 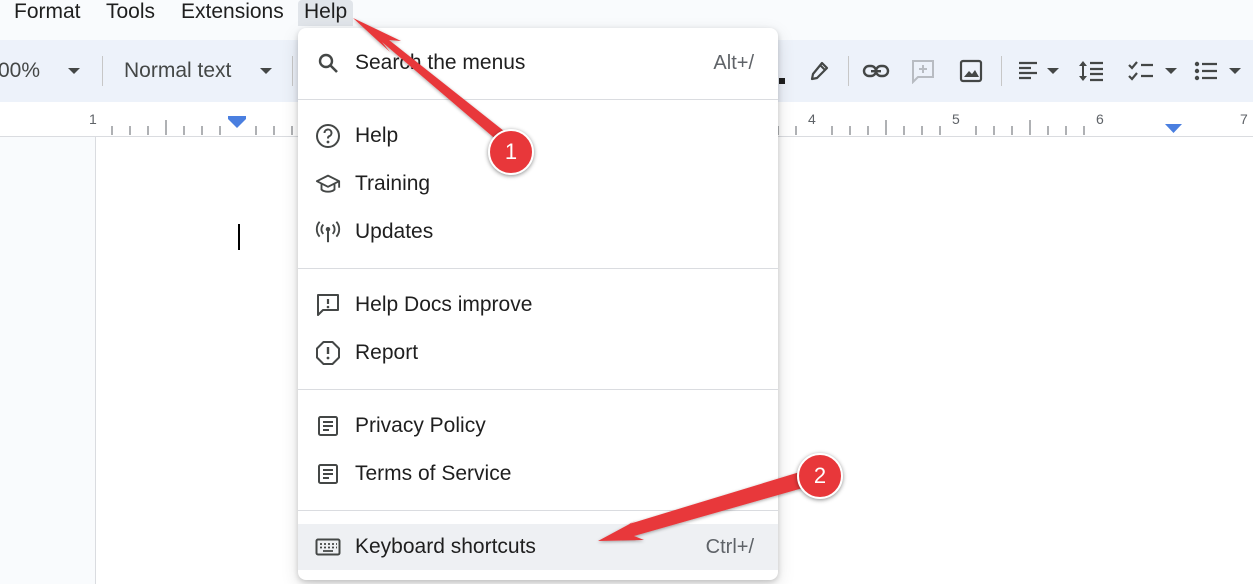 What do you see at coordinates (511, 152) in the screenshot?
I see `annotation-badge-1: 1` at bounding box center [511, 152].